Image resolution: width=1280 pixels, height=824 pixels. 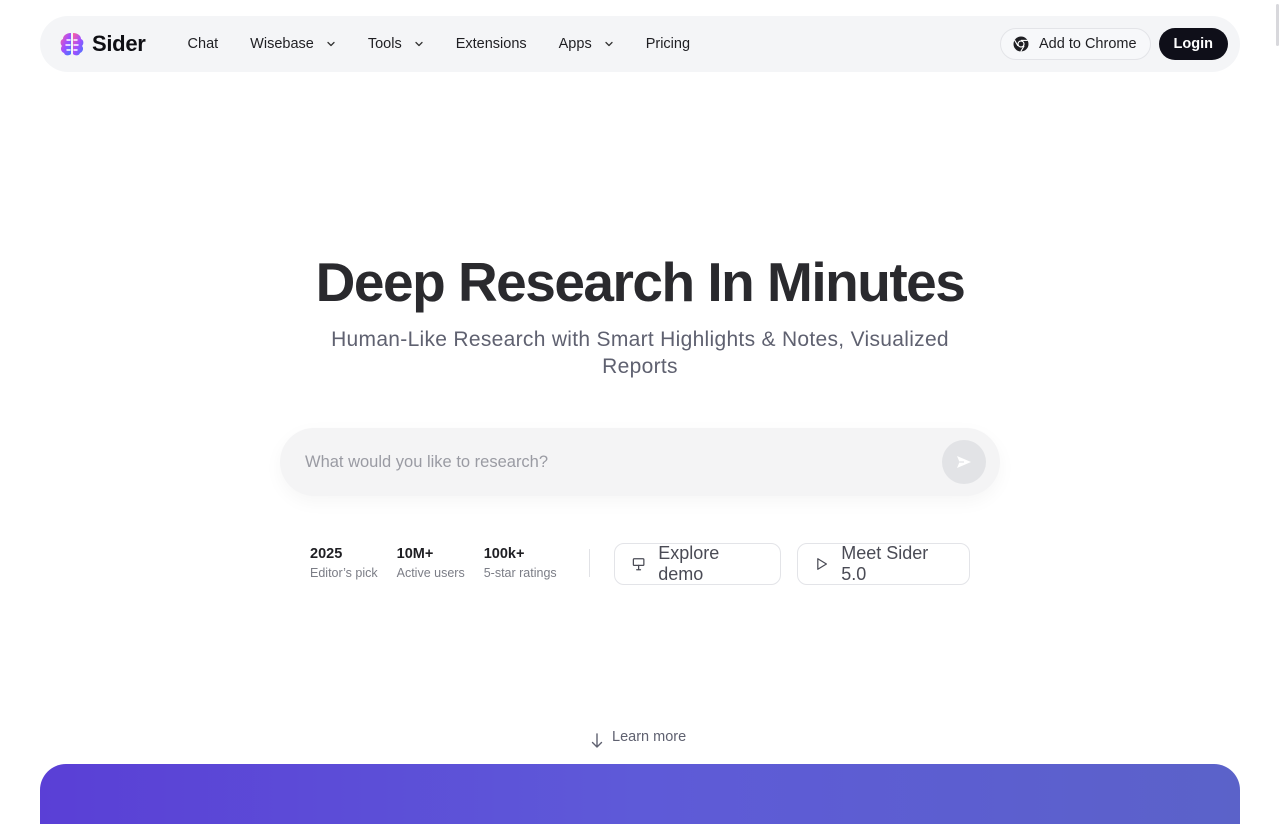 What do you see at coordinates (640, 794) in the screenshot?
I see `feature-section-band` at bounding box center [640, 794].